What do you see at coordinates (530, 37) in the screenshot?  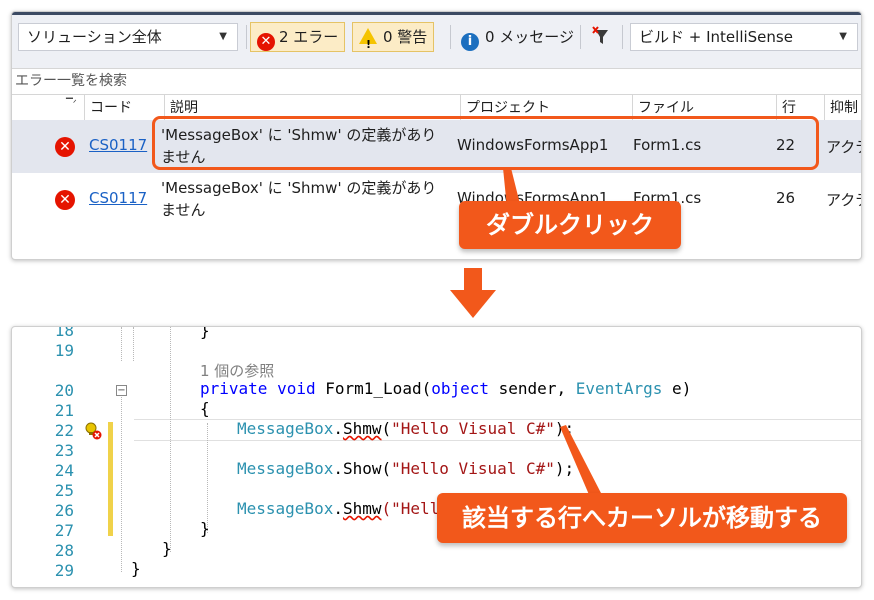 I see `messages-filter-label: 0 メッセージ` at bounding box center [530, 37].